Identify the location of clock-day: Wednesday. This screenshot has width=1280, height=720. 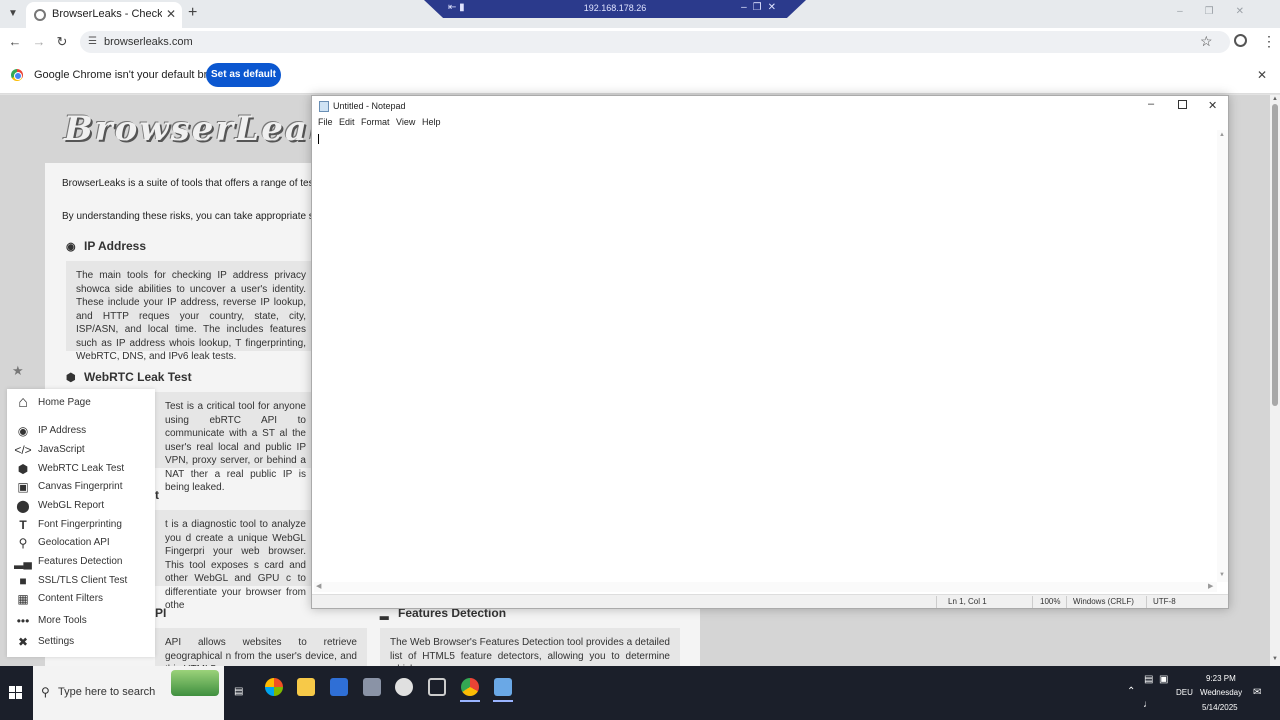
(1221, 692).